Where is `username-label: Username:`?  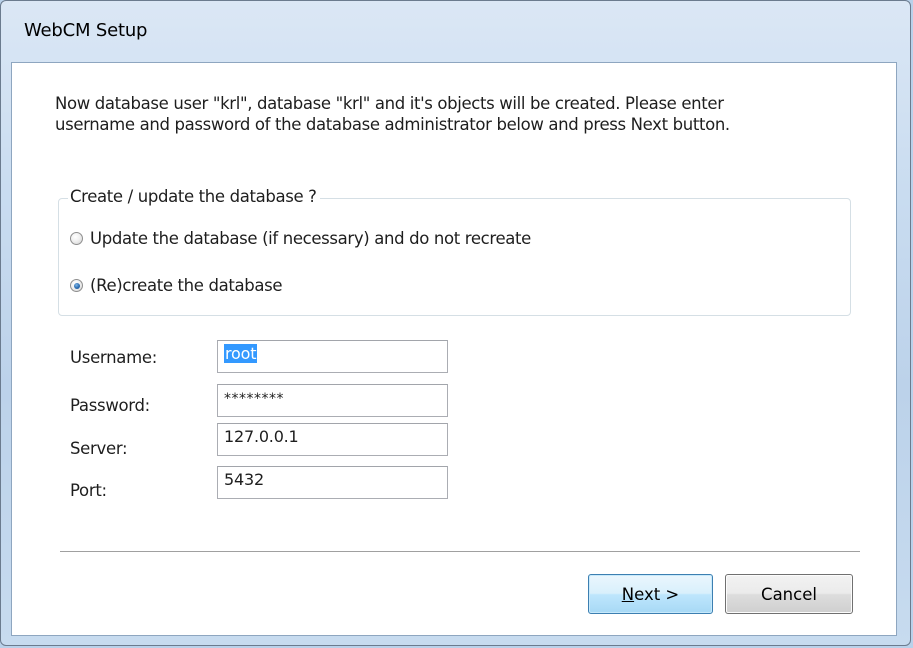 username-label: Username: is located at coordinates (113, 357).